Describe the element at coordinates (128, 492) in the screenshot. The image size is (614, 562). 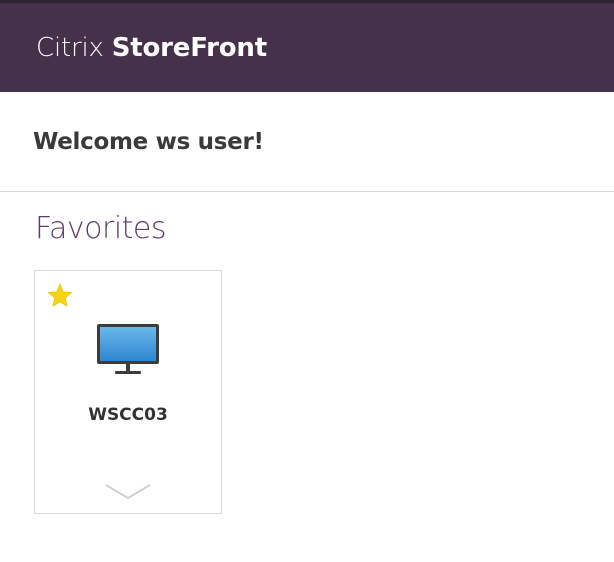
I see `chevron-down-icon` at that location.